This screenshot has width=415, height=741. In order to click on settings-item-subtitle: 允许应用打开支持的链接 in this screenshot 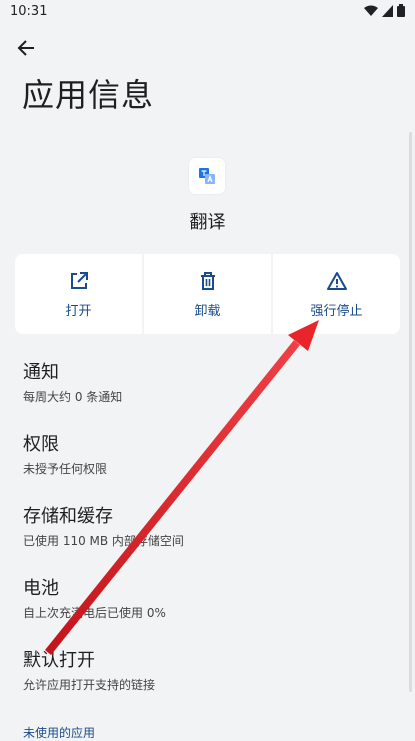, I will do `click(89, 685)`.